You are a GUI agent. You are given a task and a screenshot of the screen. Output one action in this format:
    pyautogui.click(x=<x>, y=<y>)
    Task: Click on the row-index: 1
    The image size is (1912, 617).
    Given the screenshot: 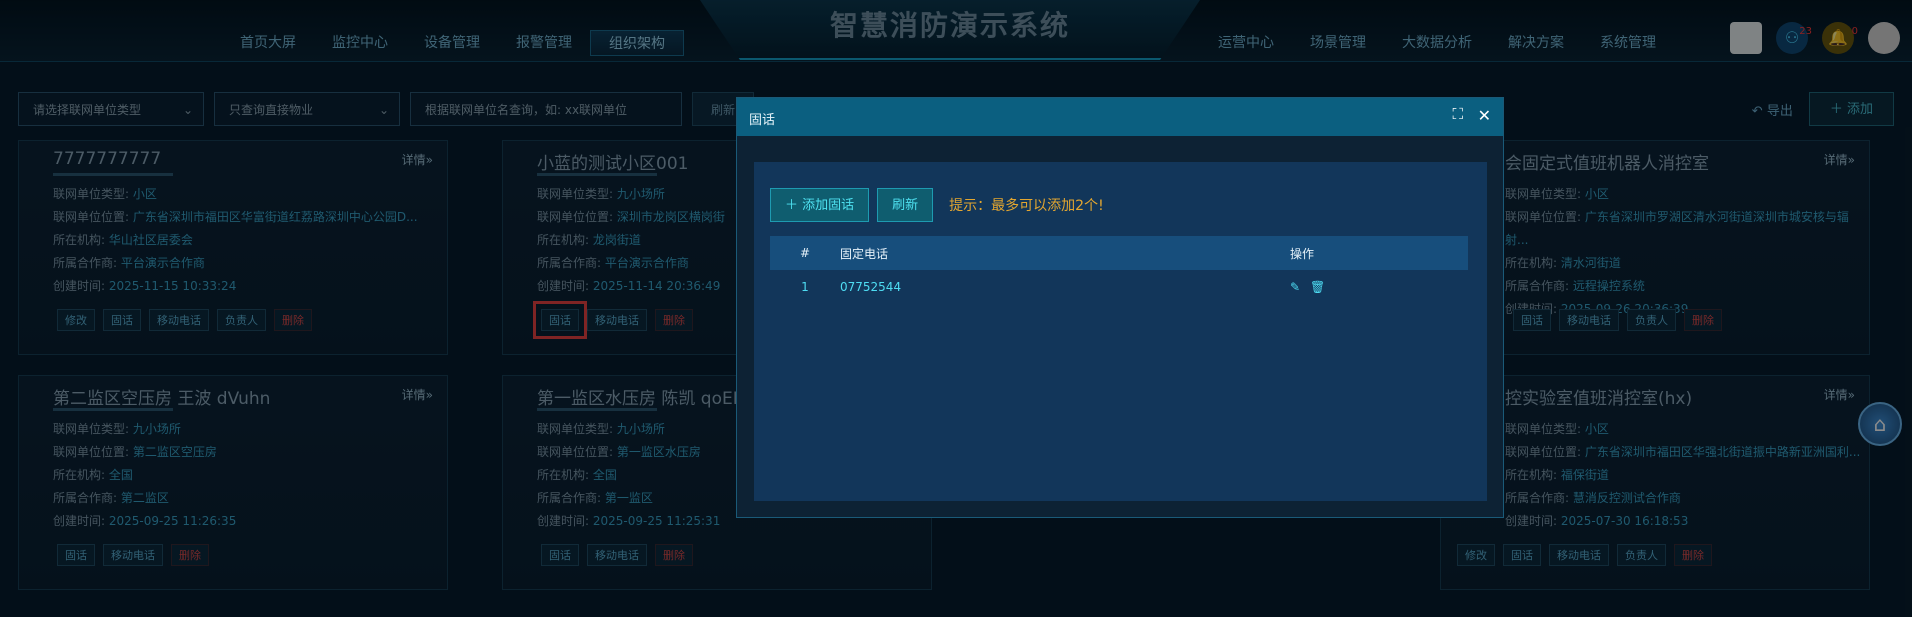 What is the action you would take?
    pyautogui.click(x=805, y=287)
    